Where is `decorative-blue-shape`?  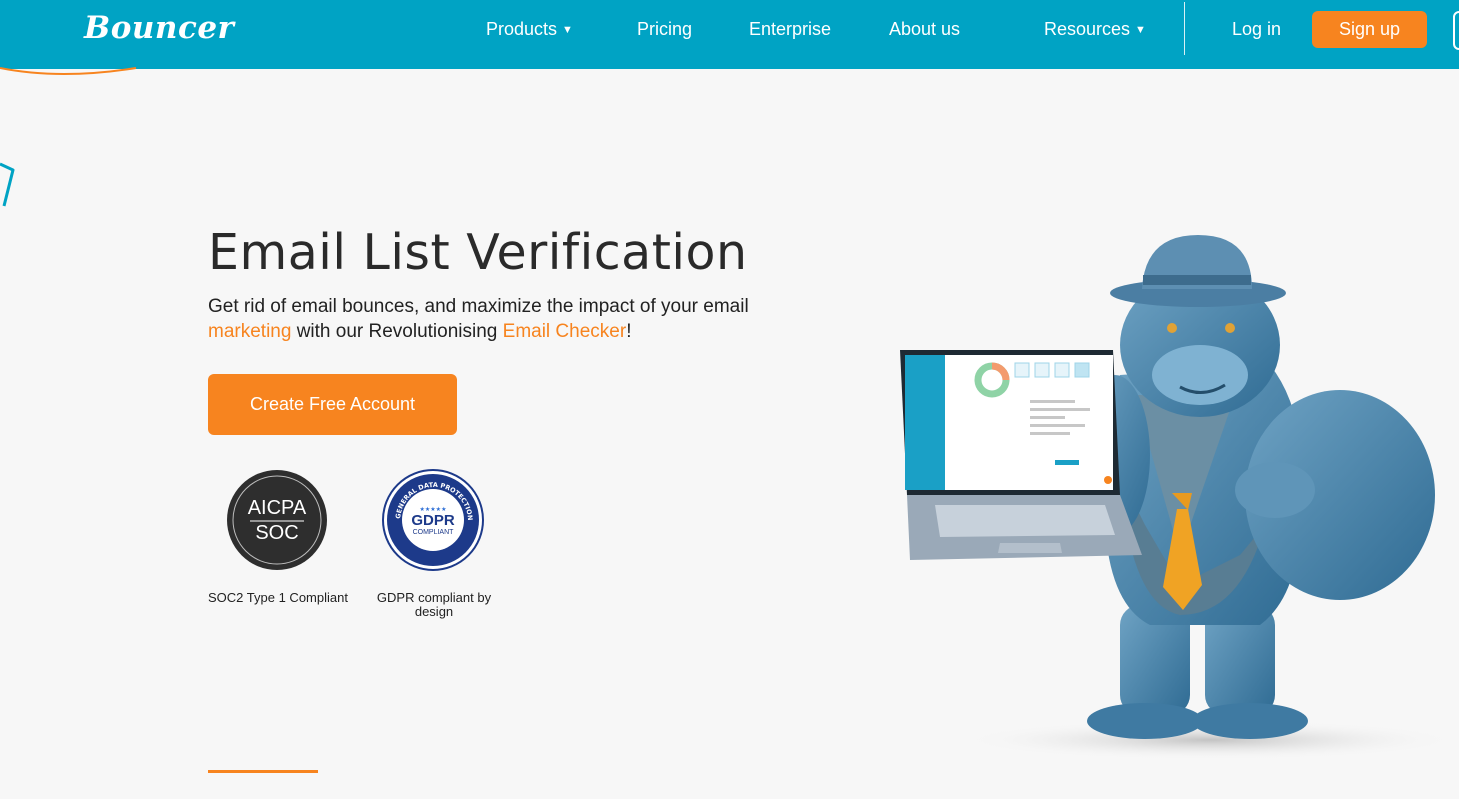 decorative-blue-shape is located at coordinates (7, 184).